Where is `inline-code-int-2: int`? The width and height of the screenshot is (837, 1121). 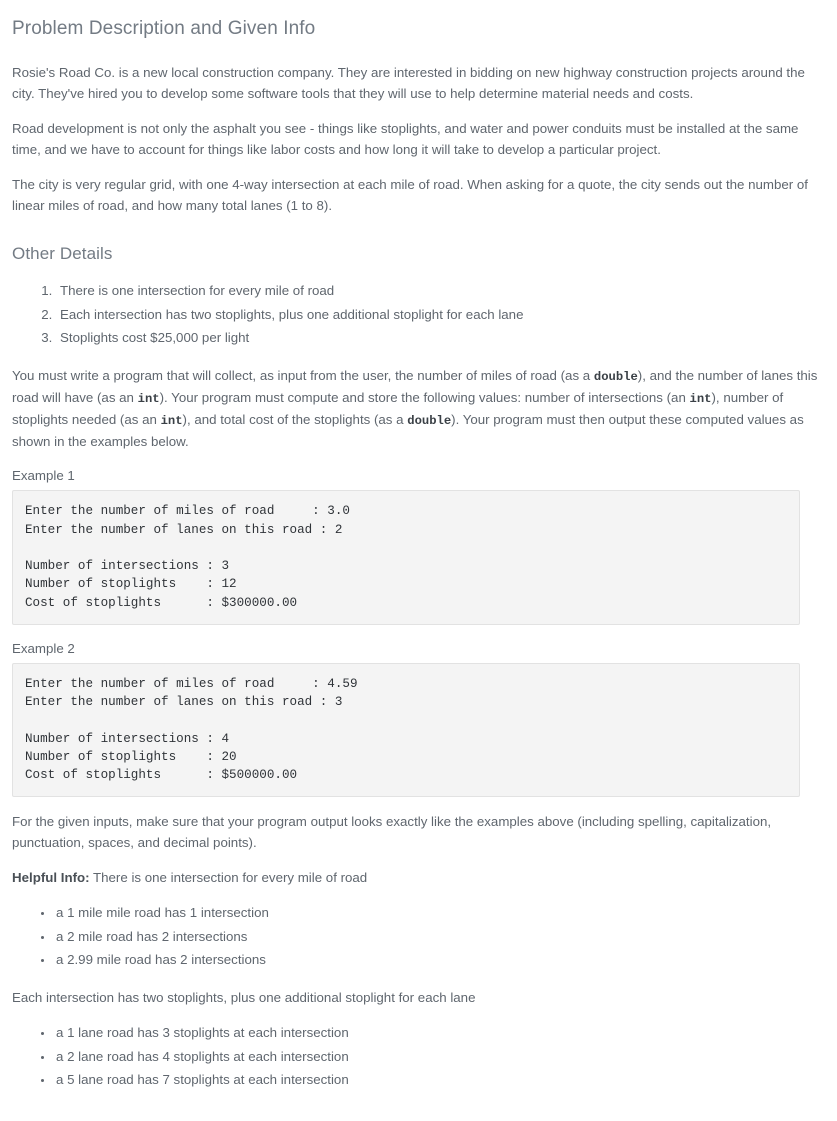 inline-code-int-2: int is located at coordinates (700, 398).